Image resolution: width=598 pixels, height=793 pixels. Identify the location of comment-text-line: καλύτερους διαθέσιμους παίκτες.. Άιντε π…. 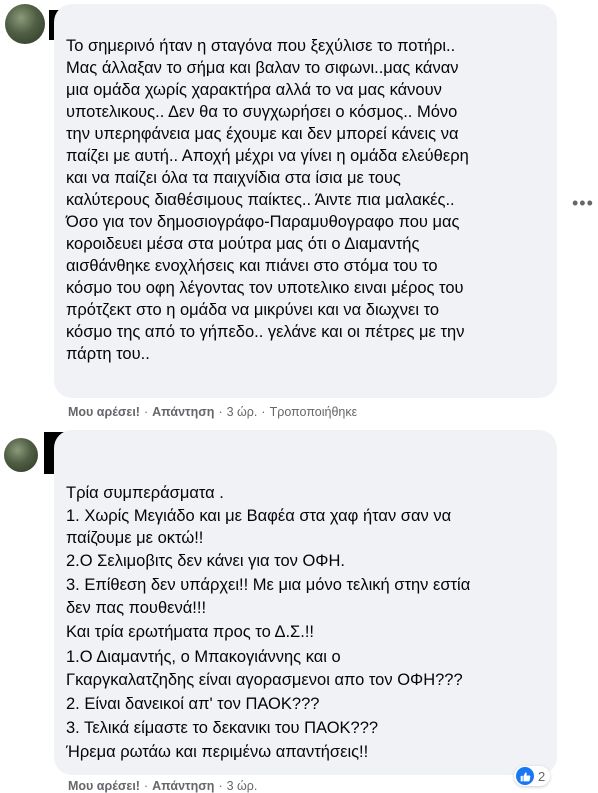
(260, 200).